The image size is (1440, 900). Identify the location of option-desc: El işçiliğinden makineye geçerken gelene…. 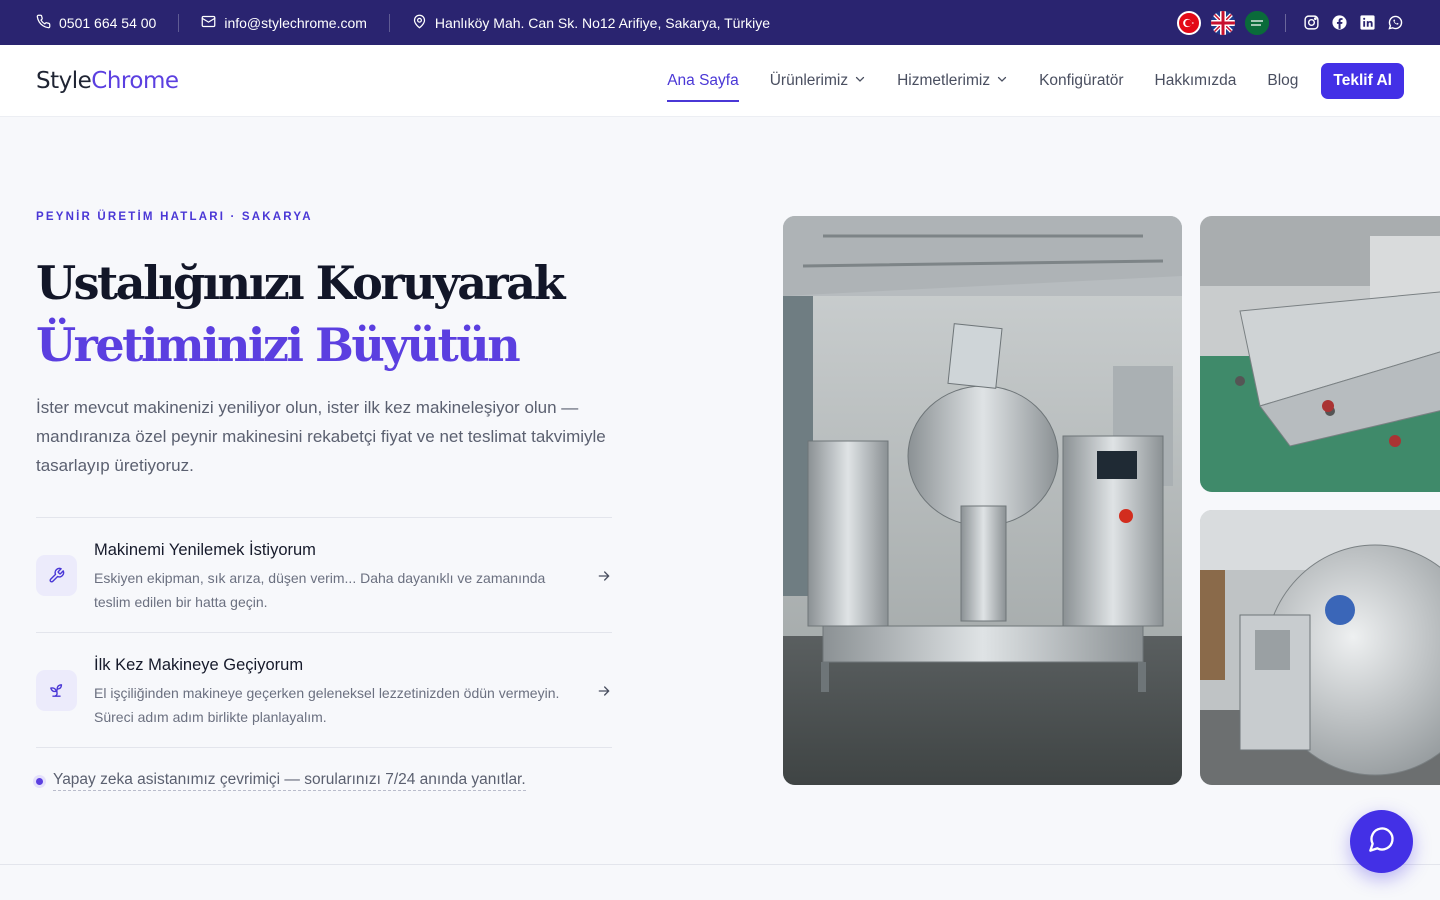
(327, 705).